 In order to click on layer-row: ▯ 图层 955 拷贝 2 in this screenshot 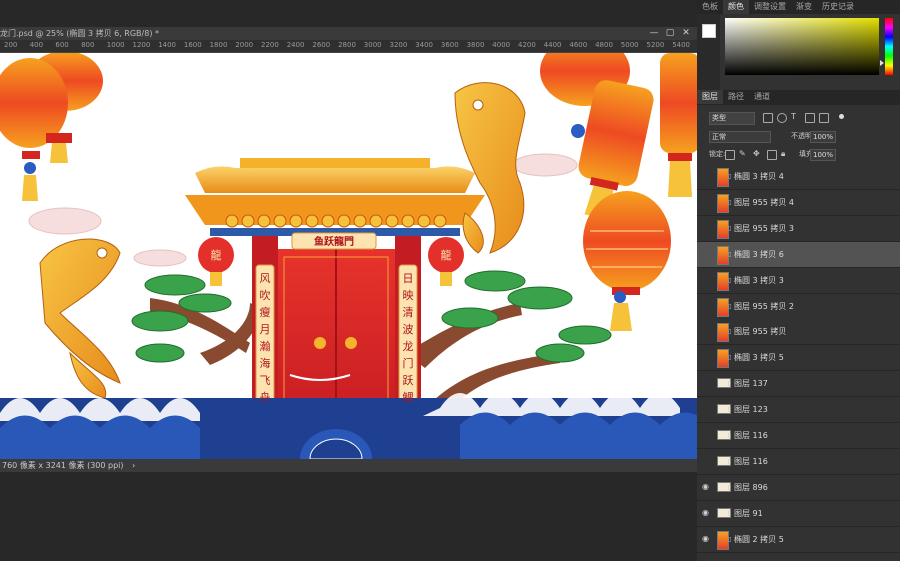, I will do `click(798, 306)`.